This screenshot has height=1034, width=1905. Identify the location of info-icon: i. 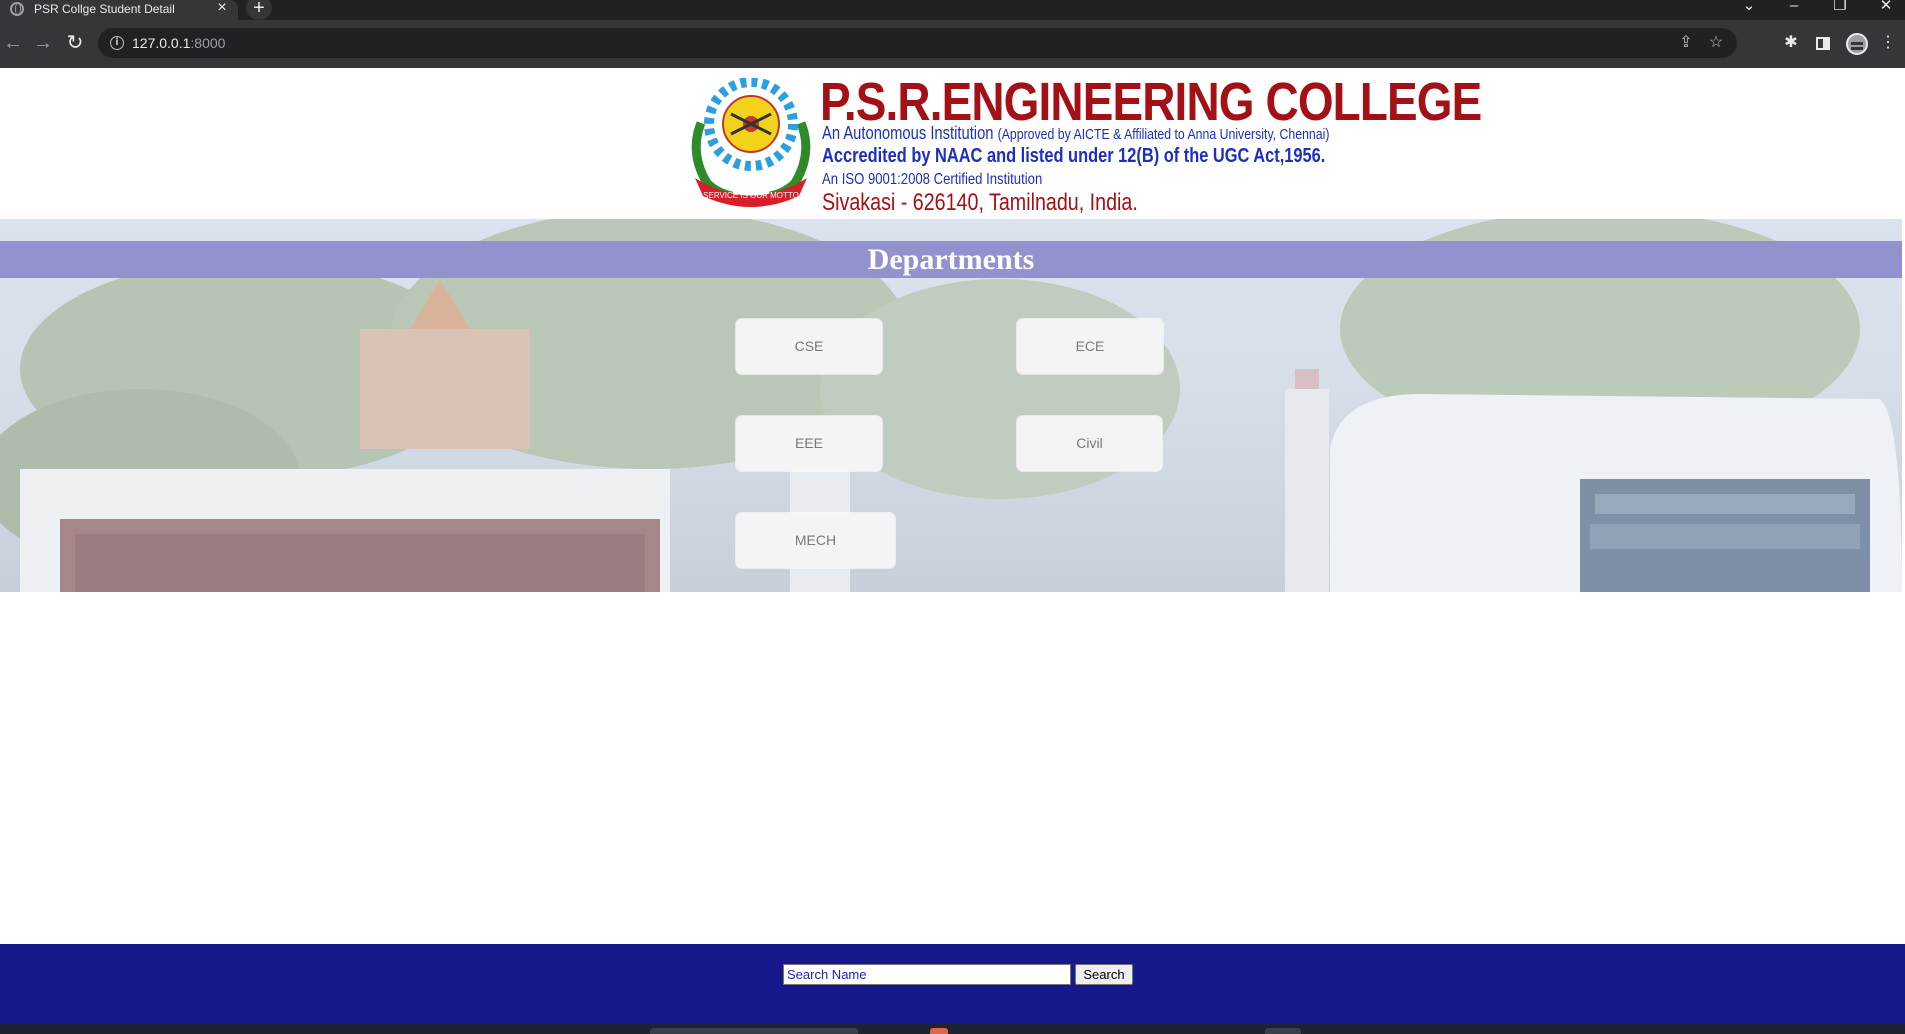
(117, 43).